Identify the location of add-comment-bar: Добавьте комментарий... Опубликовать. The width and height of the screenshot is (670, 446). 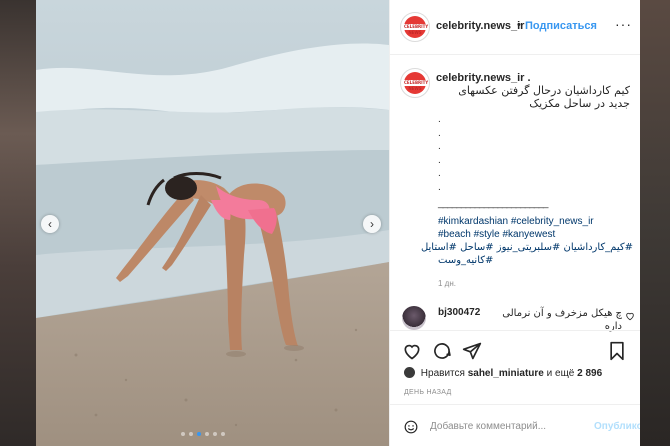
(515, 425).